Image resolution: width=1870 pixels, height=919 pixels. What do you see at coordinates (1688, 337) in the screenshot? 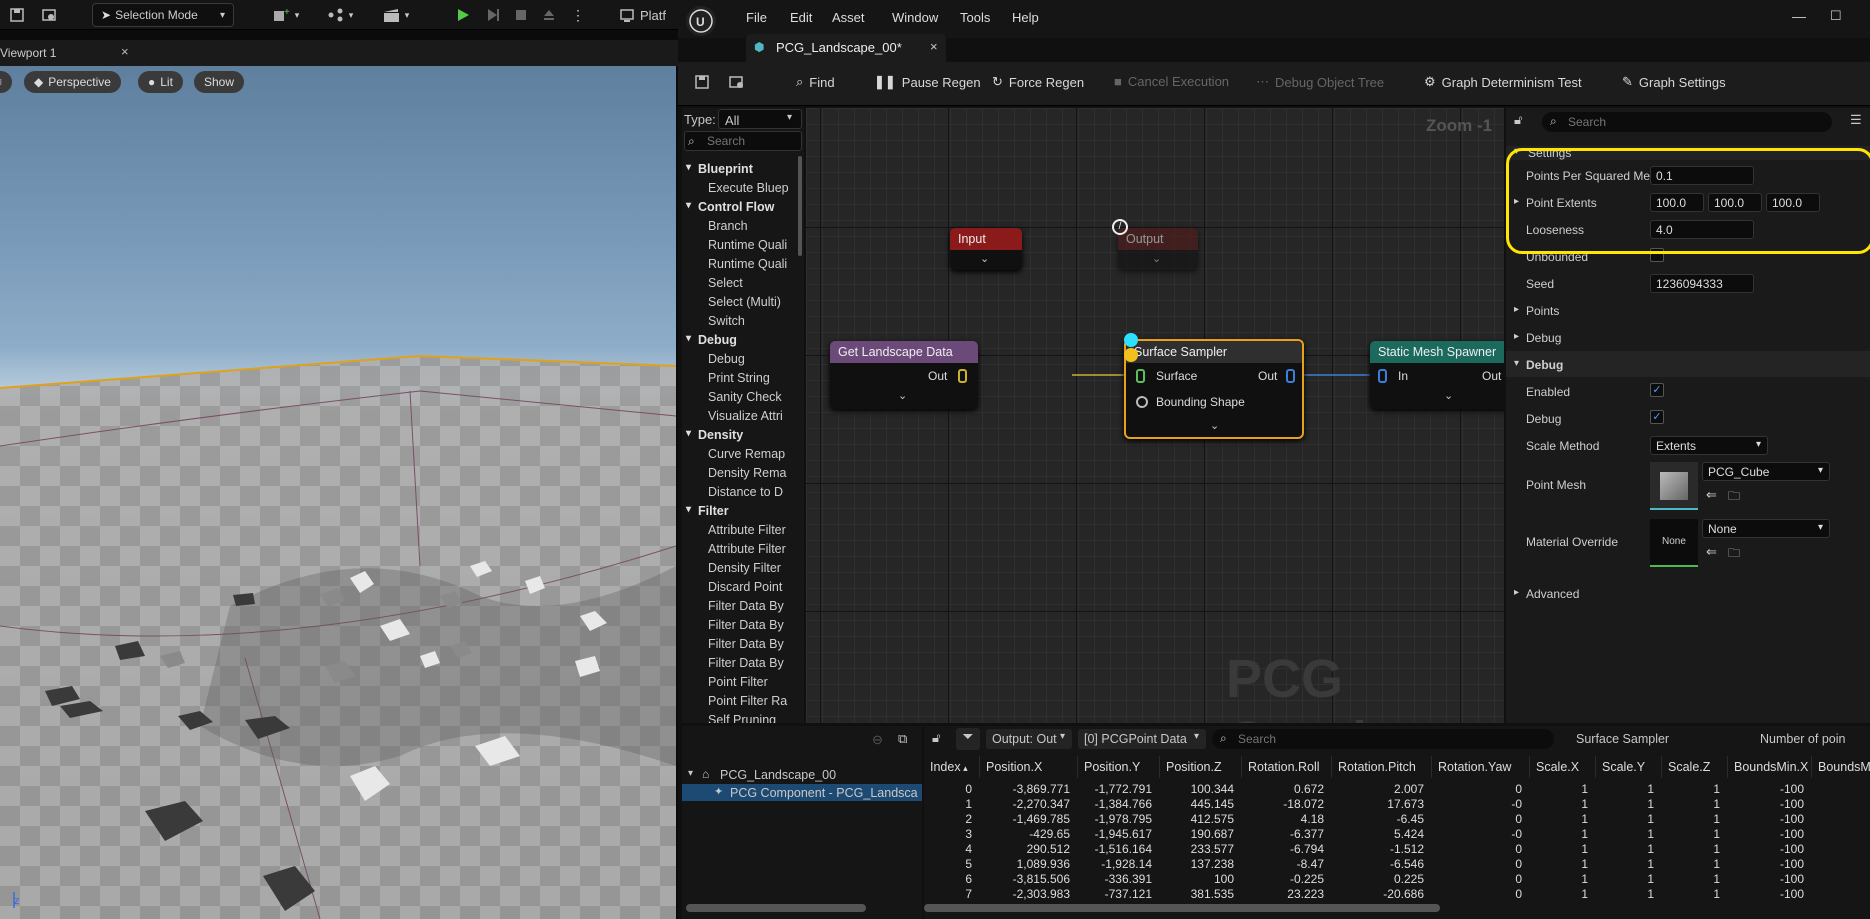
I see `debug-collapsed-row: ▸ Debug` at bounding box center [1688, 337].